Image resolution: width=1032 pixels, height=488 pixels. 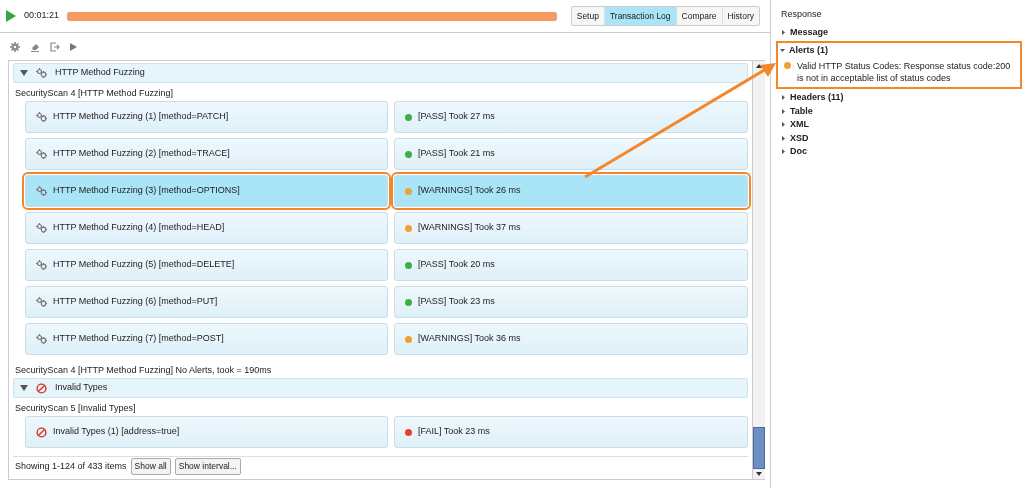 What do you see at coordinates (817, 97) in the screenshot?
I see `tree-label: Headers (11)` at bounding box center [817, 97].